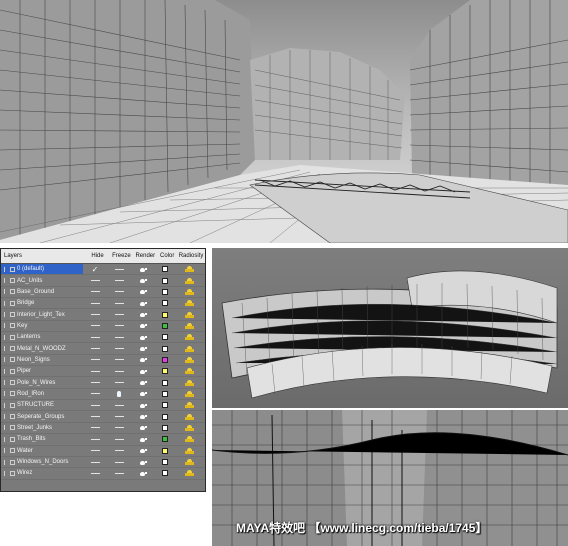  I want to click on layer-row: Windows_N_Doors, so click(103, 463).